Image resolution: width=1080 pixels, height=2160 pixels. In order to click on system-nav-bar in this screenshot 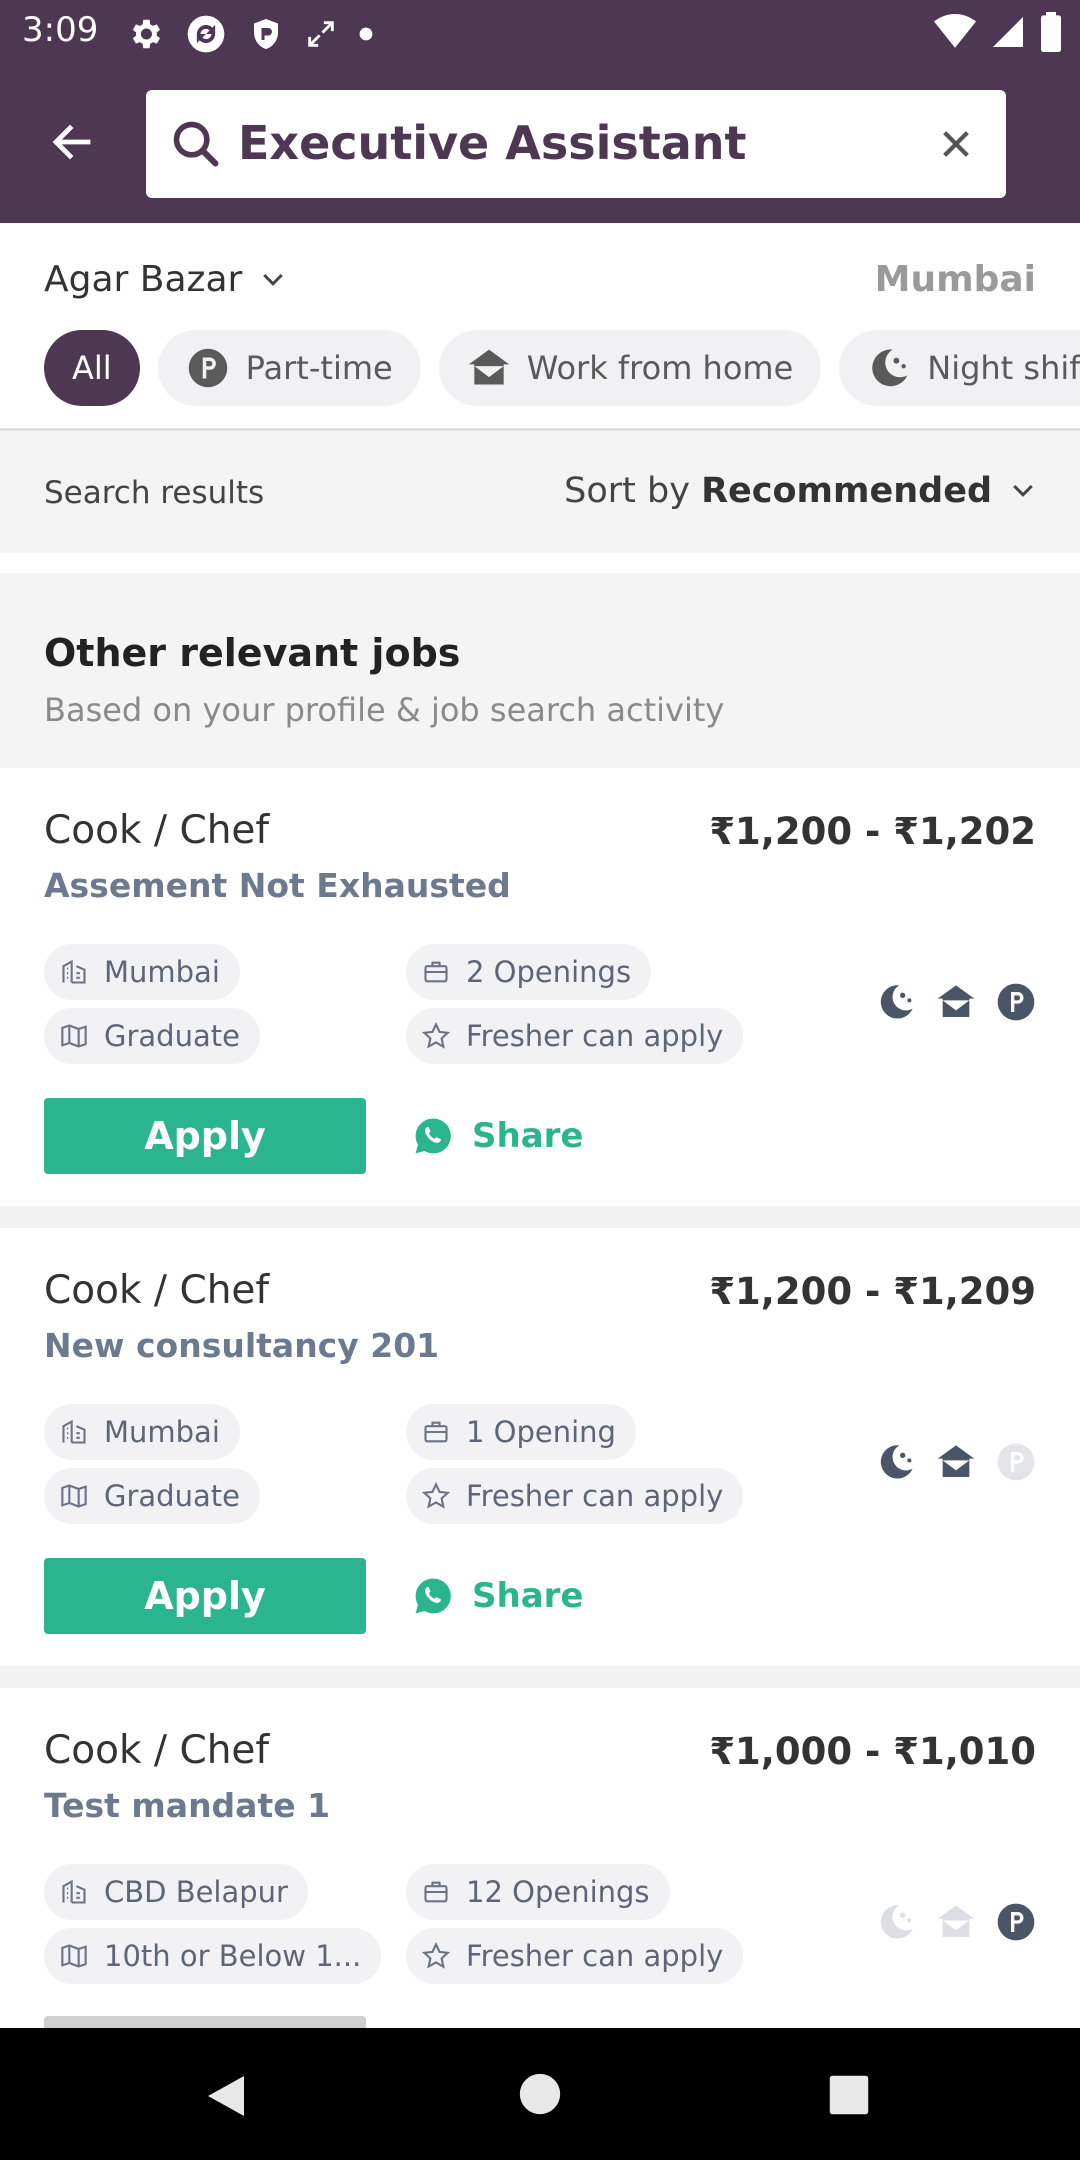, I will do `click(540, 2094)`.